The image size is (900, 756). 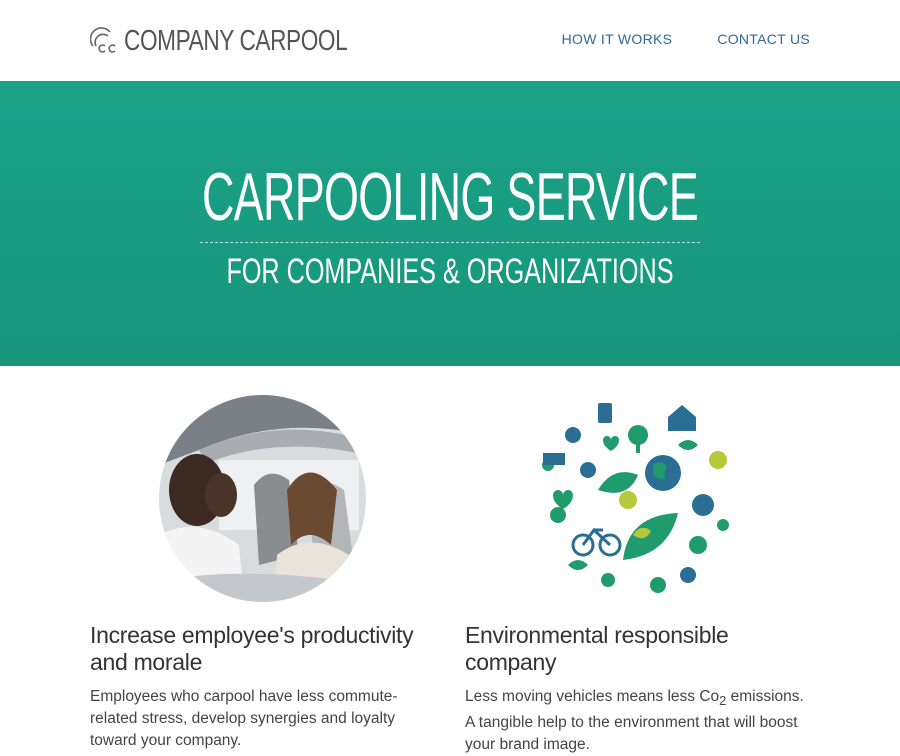 I want to click on site-header: COMPANY CARPOOL HOW IT WORKS CONTACT US, so click(x=450, y=40).